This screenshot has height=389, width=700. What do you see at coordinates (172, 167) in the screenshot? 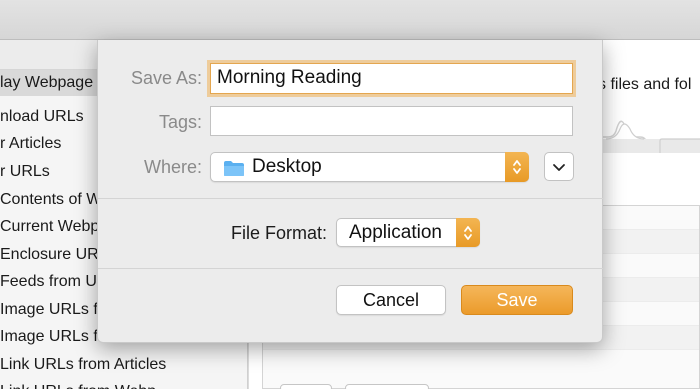
I see `where-label: Where:` at bounding box center [172, 167].